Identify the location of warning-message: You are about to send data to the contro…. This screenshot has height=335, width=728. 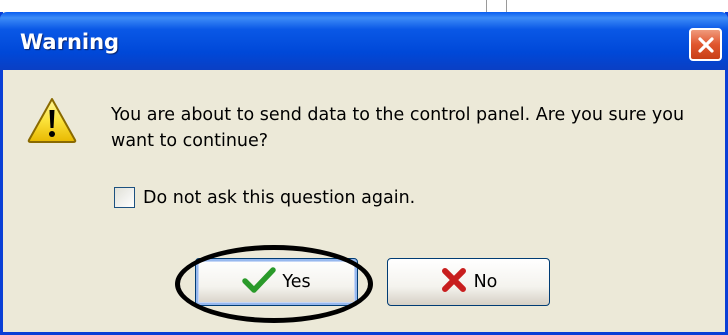
(398, 128).